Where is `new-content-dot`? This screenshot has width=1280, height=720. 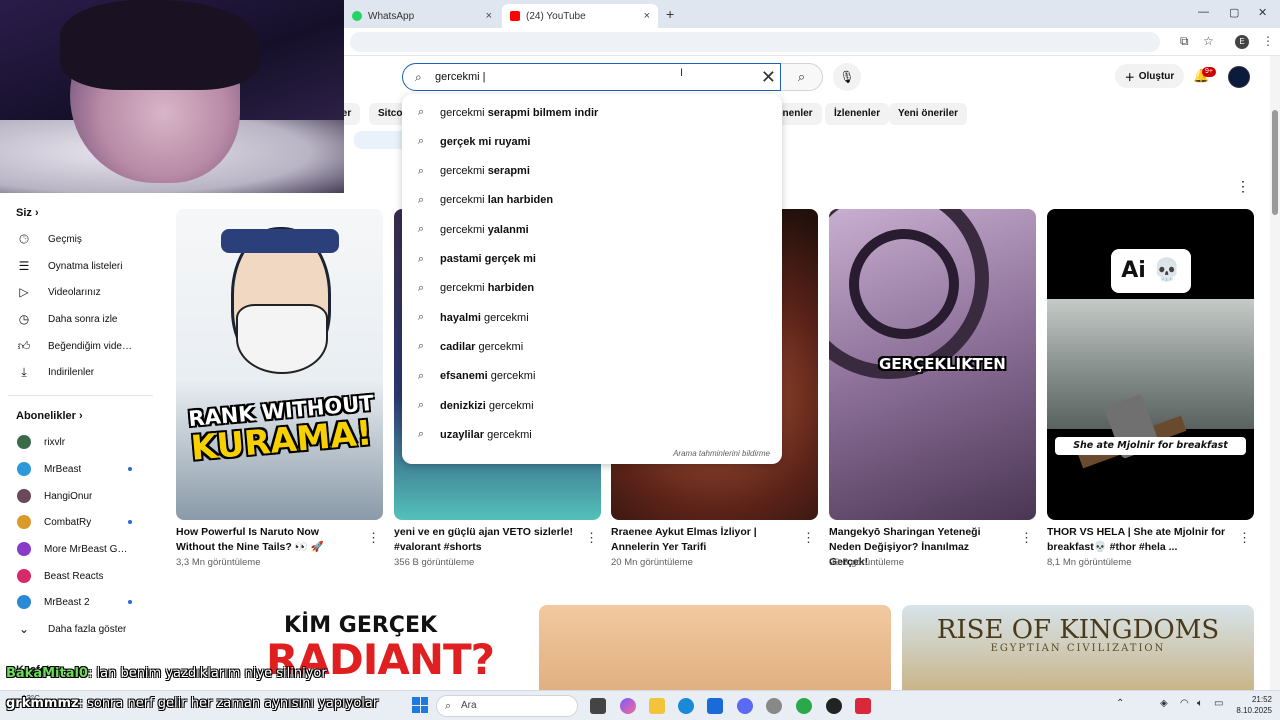
new-content-dot is located at coordinates (130, 469).